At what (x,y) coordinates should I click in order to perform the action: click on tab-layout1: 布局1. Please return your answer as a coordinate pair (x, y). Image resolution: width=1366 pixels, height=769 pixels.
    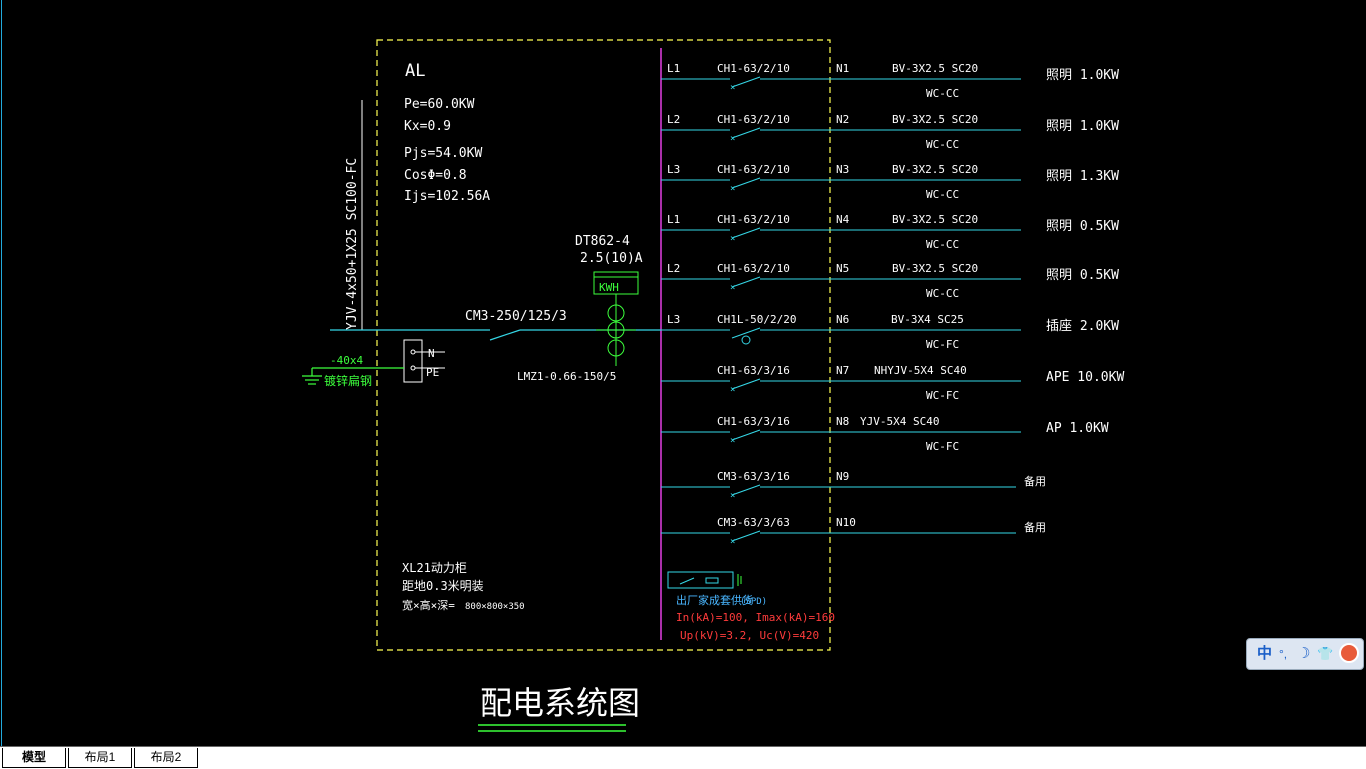
    Looking at the image, I should click on (100, 758).